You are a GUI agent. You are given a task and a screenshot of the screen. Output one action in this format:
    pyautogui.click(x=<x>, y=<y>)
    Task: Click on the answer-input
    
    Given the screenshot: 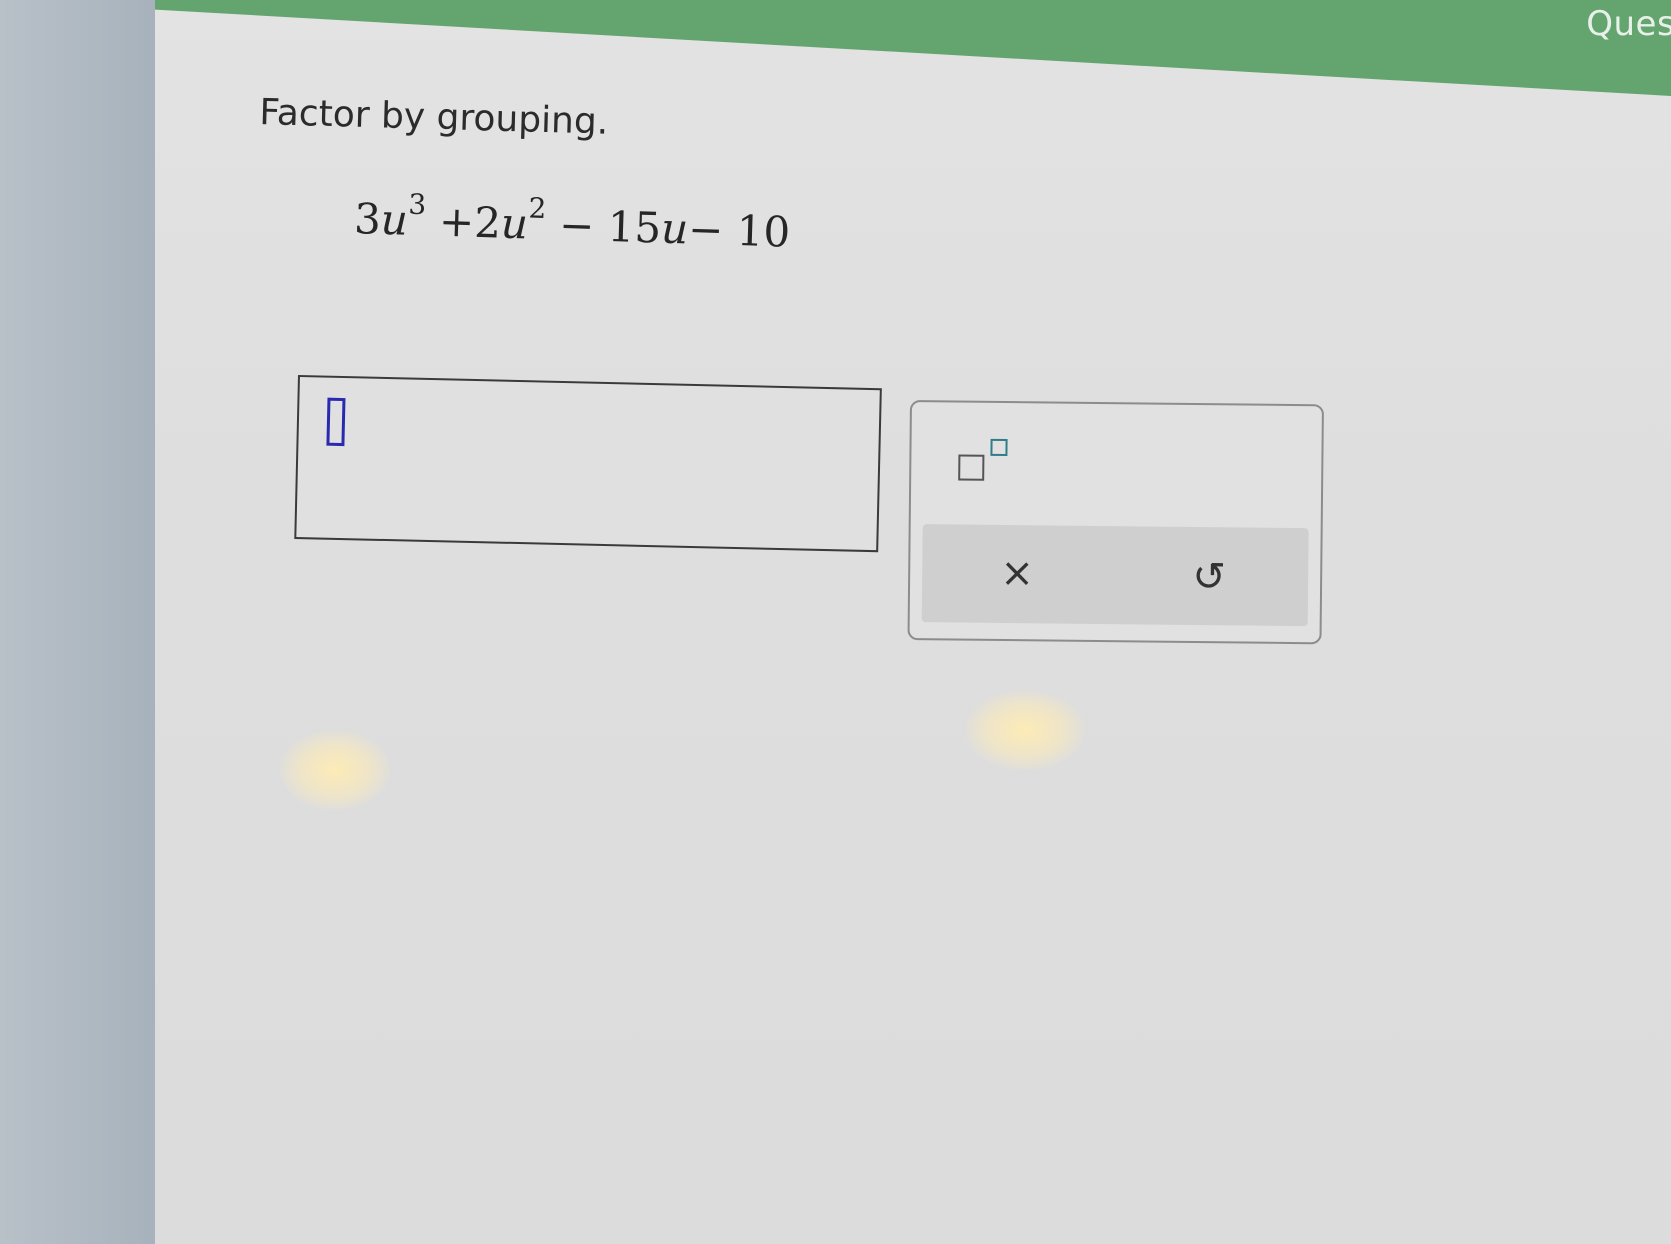 What is the action you would take?
    pyautogui.click(x=588, y=464)
    